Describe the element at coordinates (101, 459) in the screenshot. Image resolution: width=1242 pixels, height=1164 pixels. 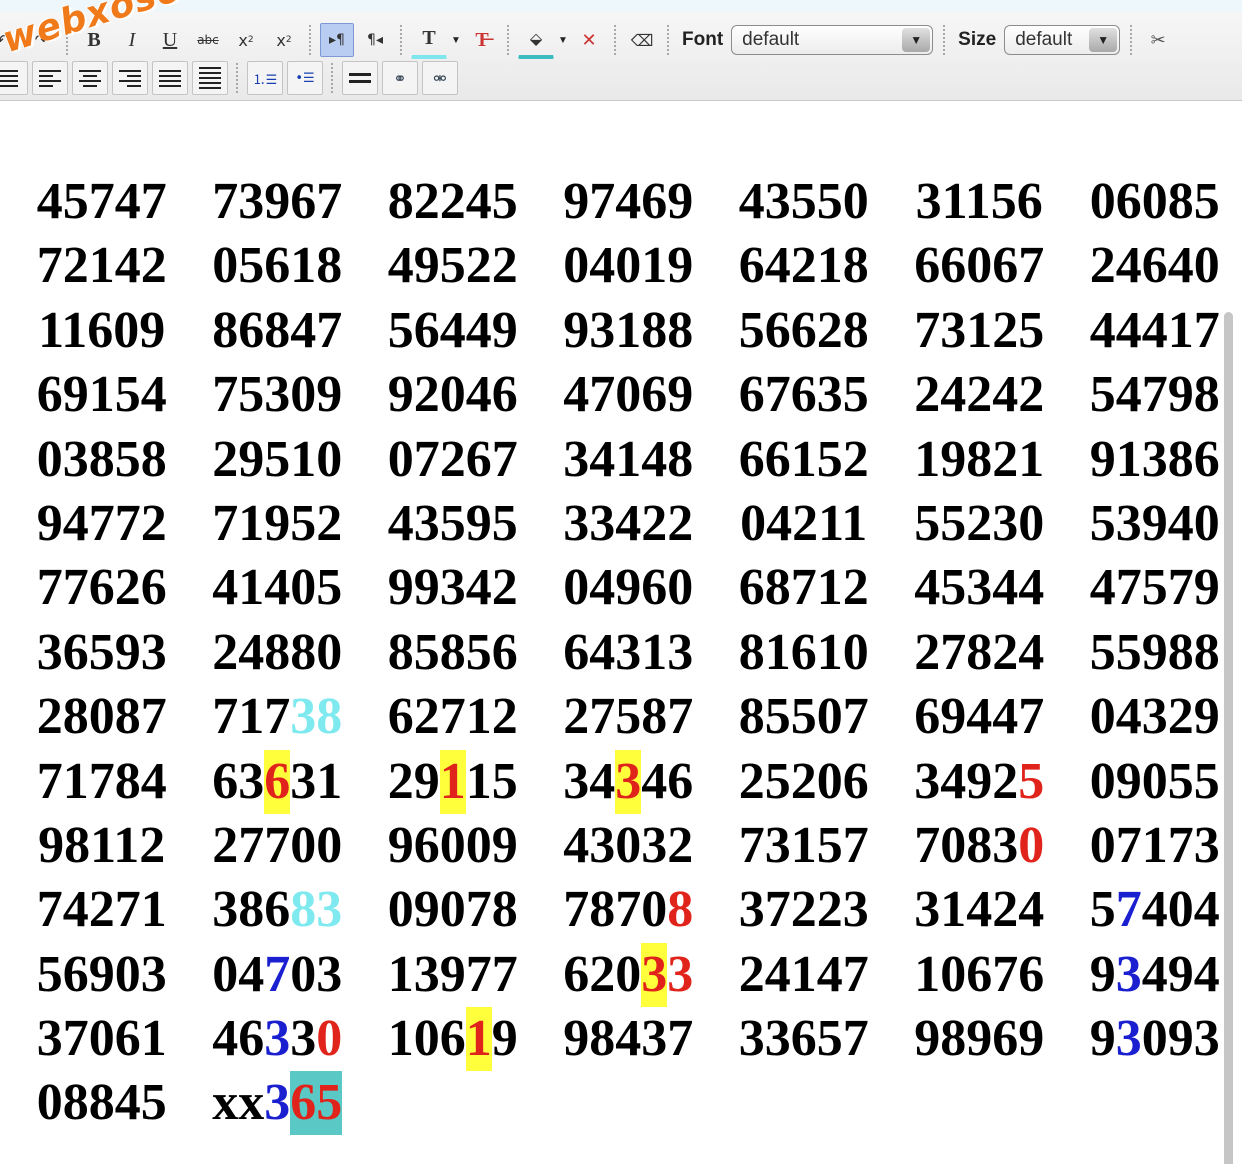
I see `number-segment: 03858` at that location.